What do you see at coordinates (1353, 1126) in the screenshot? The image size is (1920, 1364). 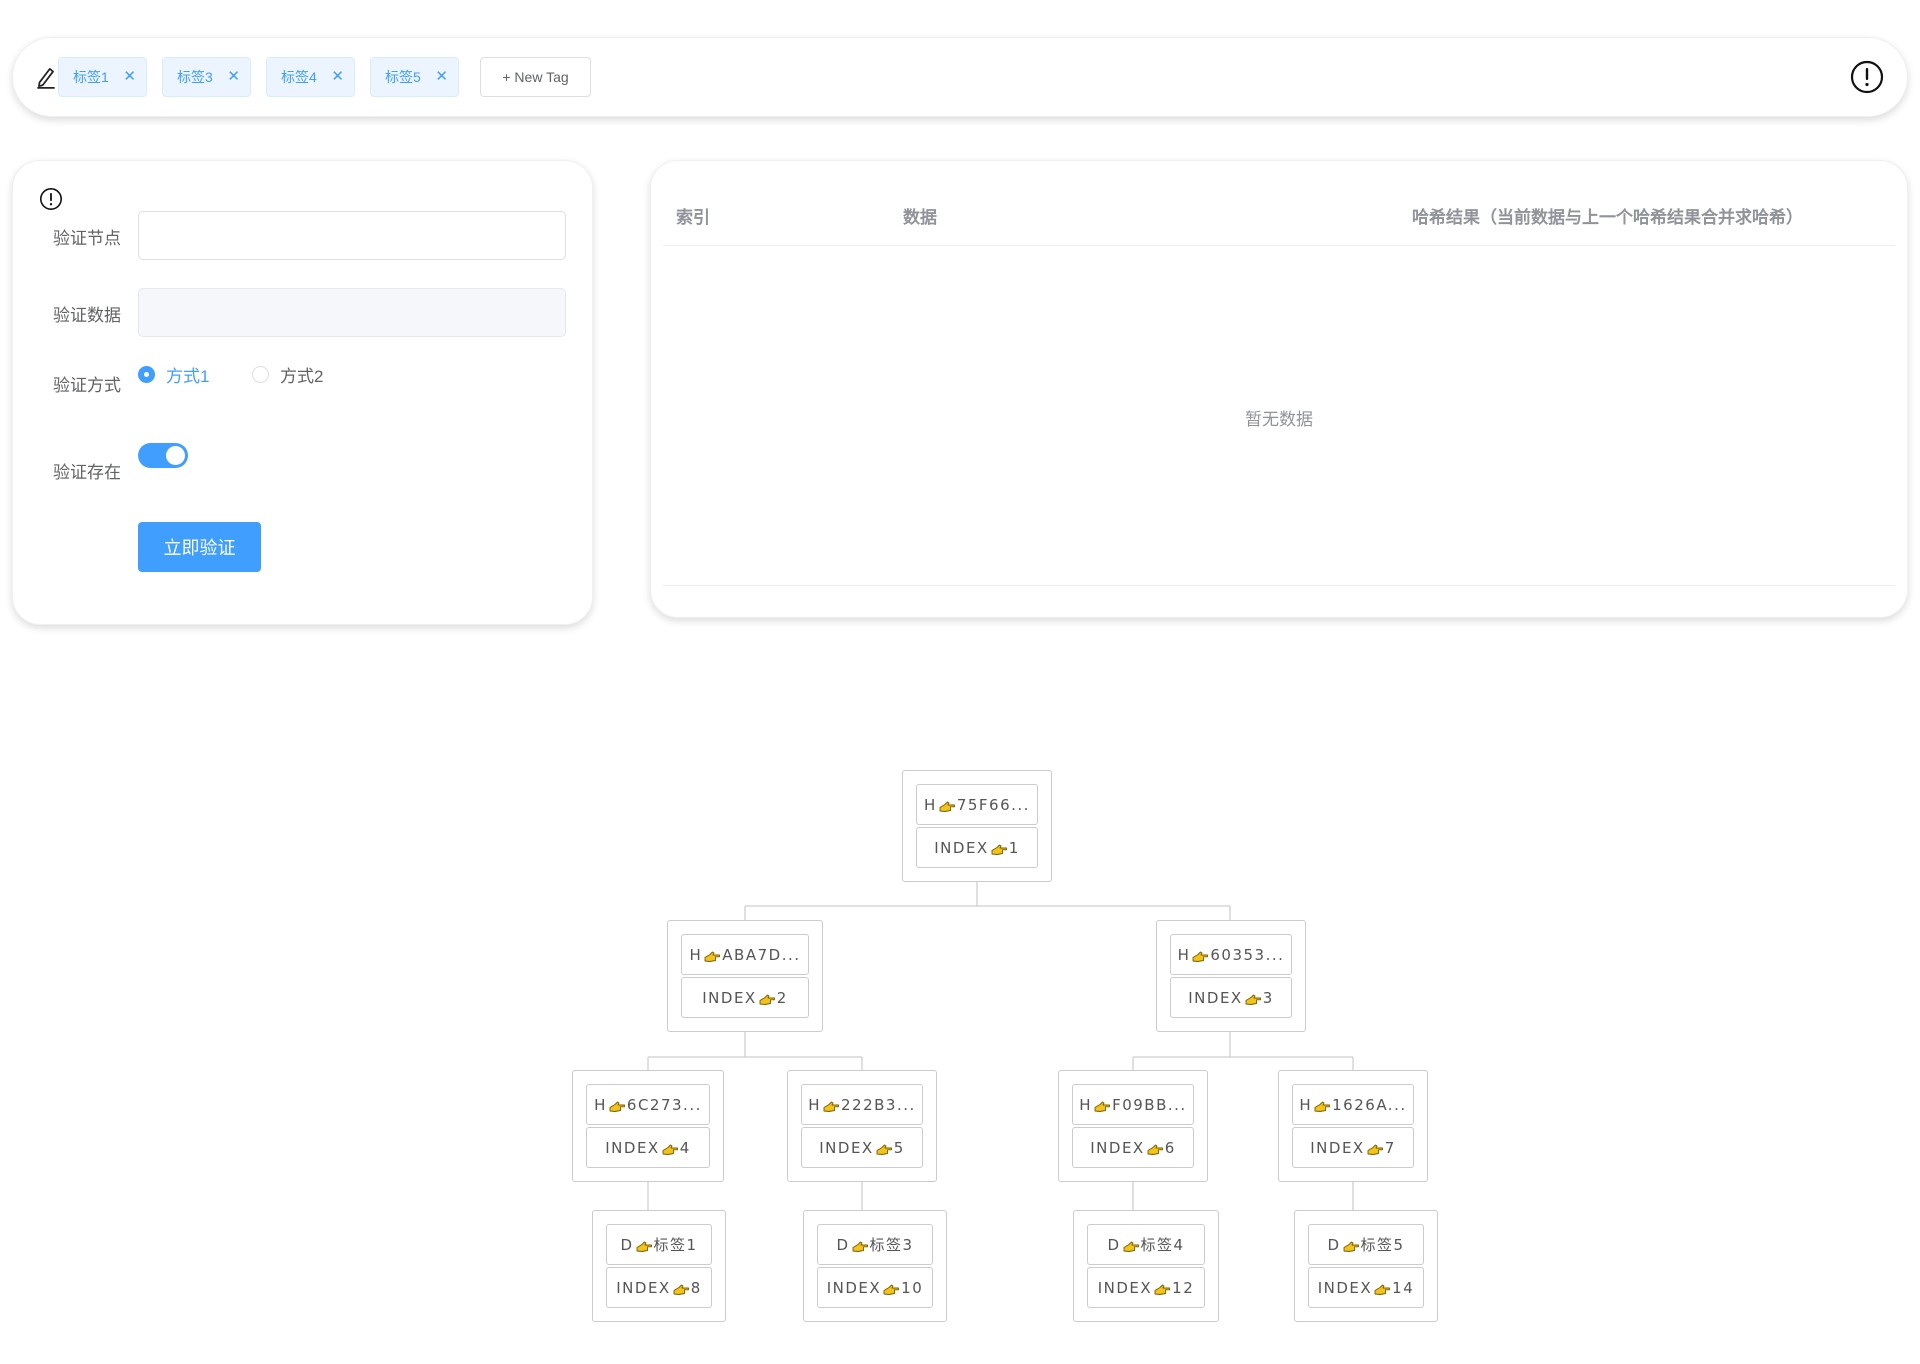 I see `tree-node: H 1626A... INDEX 7` at bounding box center [1353, 1126].